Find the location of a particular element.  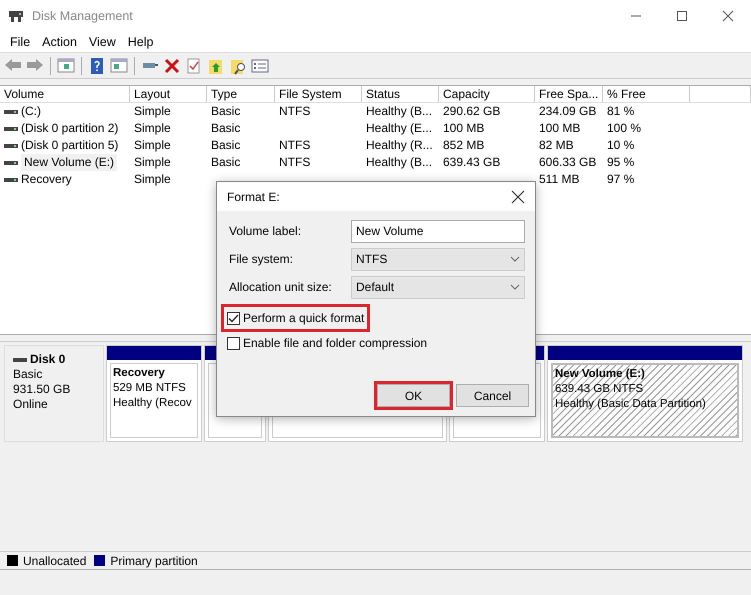

column-header: Layout is located at coordinates (168, 94).